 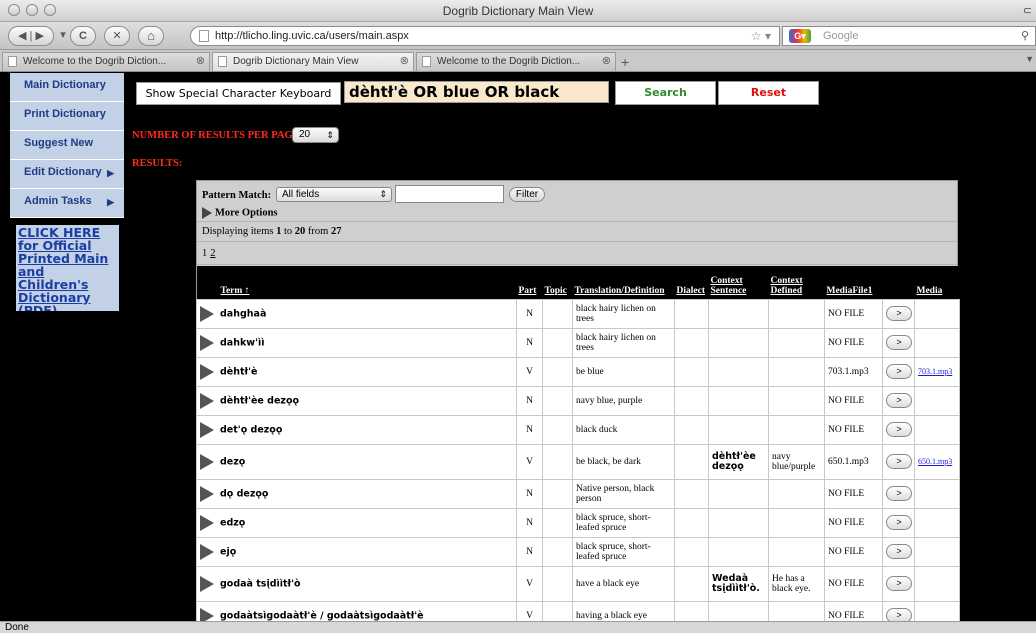 I want to click on history-dropdown-icon: ▾, so click(x=63, y=36).